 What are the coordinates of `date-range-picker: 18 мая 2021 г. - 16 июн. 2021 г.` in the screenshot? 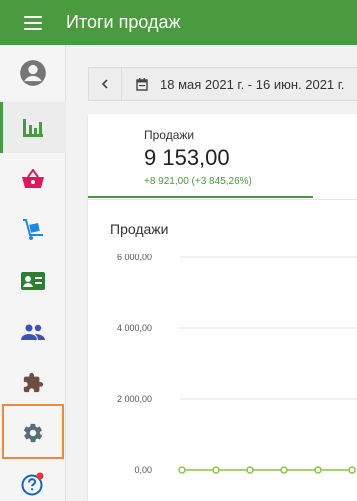 It's located at (233, 84).